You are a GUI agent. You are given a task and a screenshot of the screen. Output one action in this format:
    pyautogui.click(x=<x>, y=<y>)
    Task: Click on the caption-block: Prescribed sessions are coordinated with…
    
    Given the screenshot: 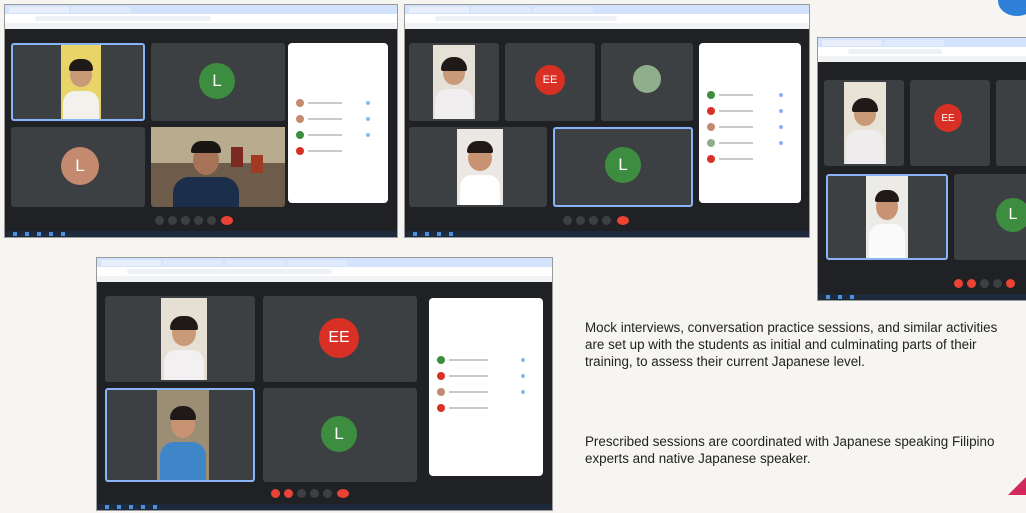 What is the action you would take?
    pyautogui.click(x=797, y=450)
    